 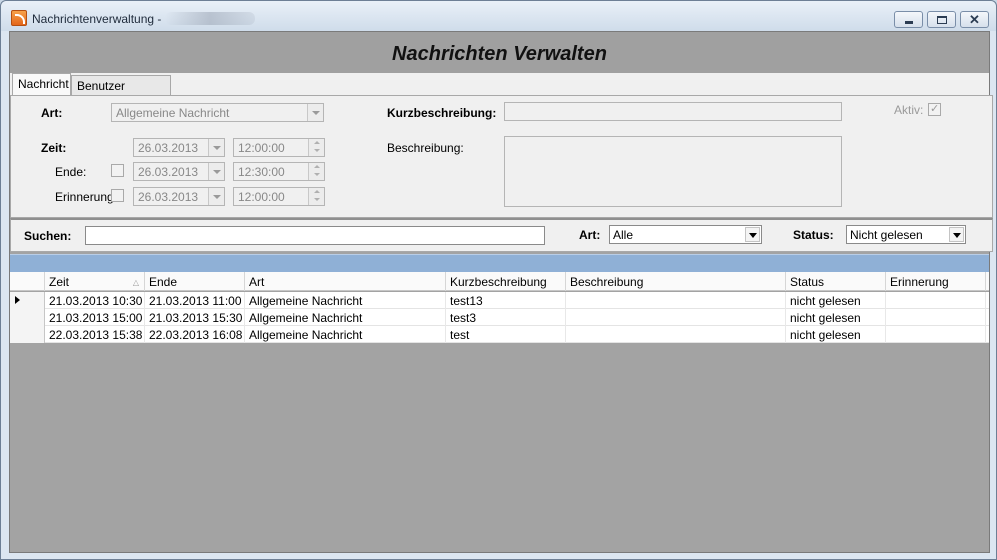 What do you see at coordinates (498, 16) in the screenshot?
I see `title-bar: Nachrichtenverwaltung - ✕` at bounding box center [498, 16].